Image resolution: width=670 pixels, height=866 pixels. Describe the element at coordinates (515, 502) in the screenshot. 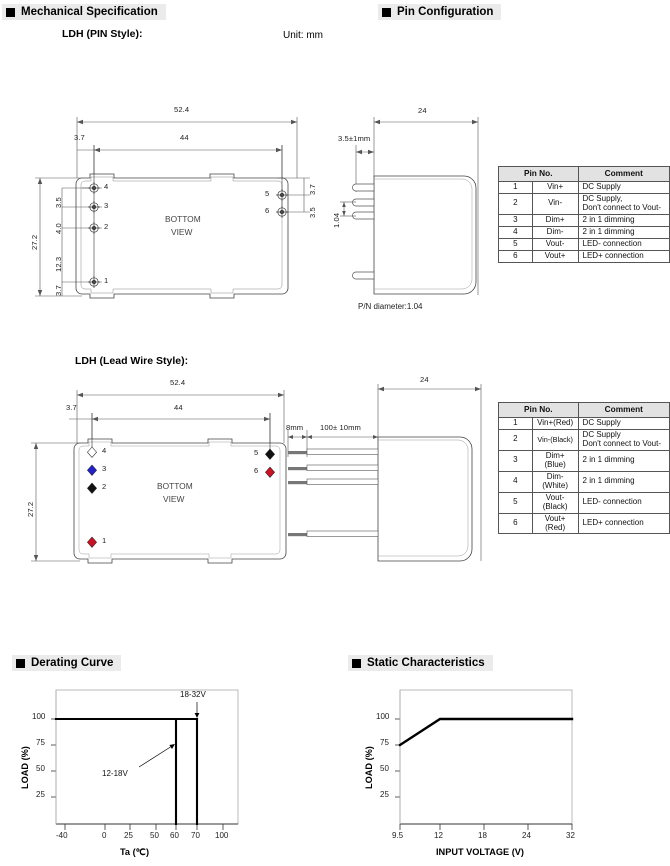

I see `cell-pin-no: 5` at that location.